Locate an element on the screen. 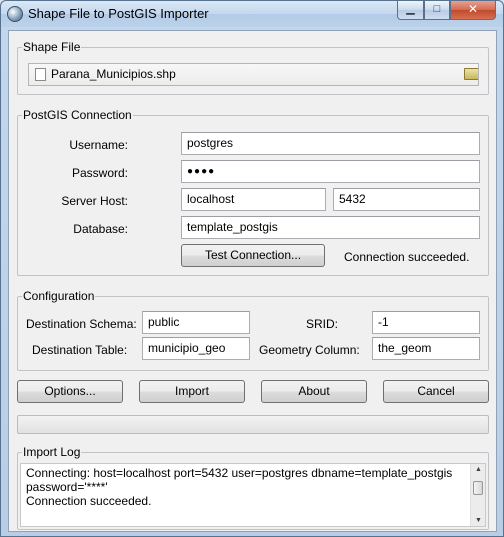 This screenshot has width=504, height=537. log-line: Connection succeeded. is located at coordinates (89, 501).